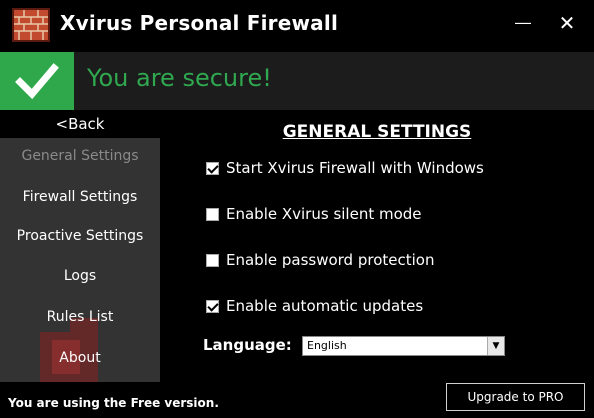  Describe the element at coordinates (212, 260) in the screenshot. I see `password-protection-checkbox` at that location.